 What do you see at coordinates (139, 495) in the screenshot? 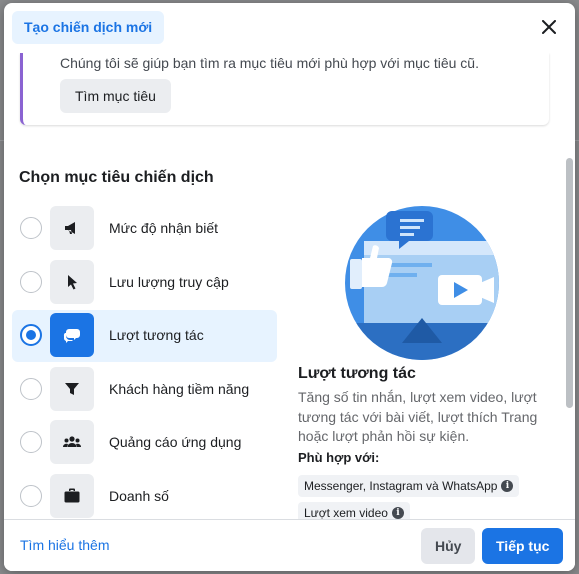
I see `objective-label: Doanh số` at bounding box center [139, 495].